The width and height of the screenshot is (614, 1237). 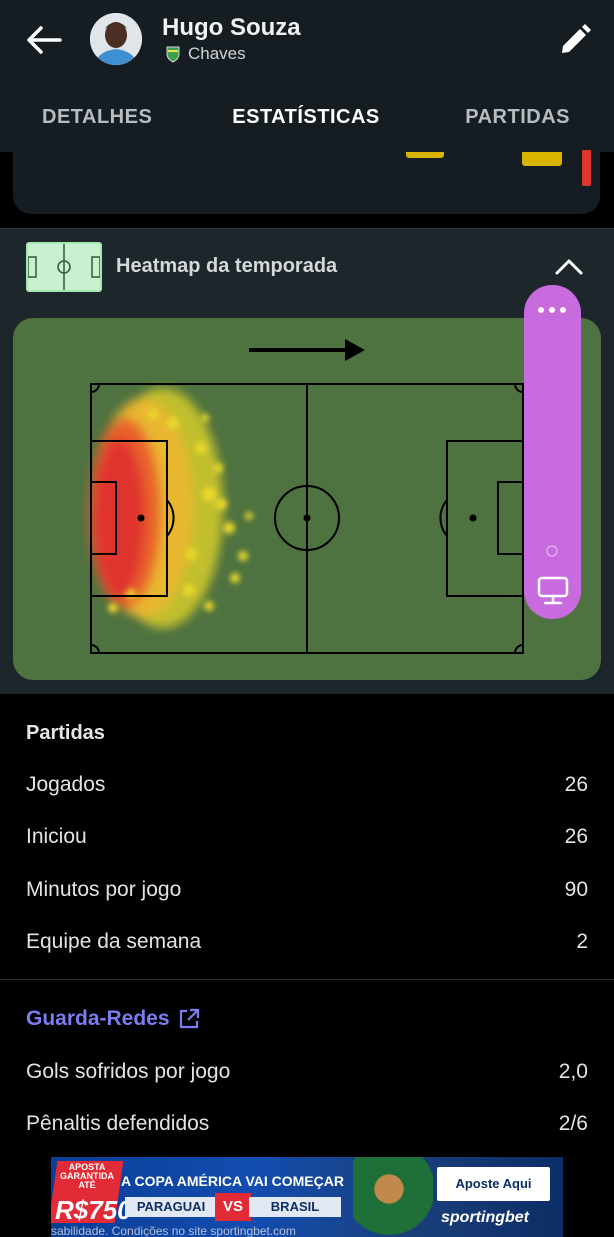 I want to click on stat-label: Gols sofridos por jogo, so click(x=128, y=1071).